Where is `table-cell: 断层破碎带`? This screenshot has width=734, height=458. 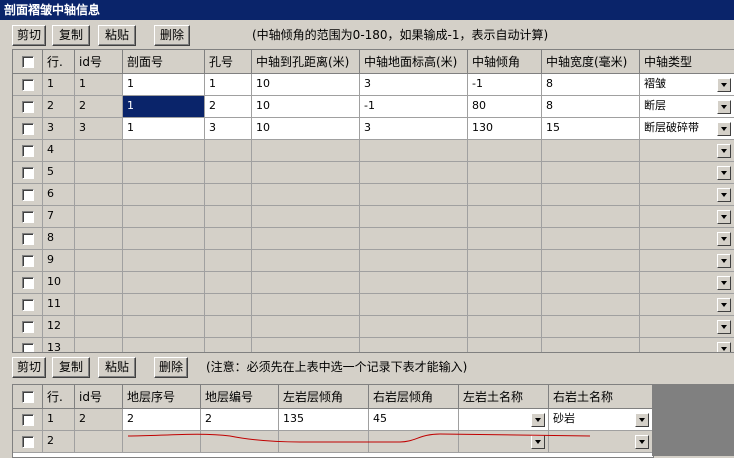
table-cell: 断层破碎带 is located at coordinates (687, 129).